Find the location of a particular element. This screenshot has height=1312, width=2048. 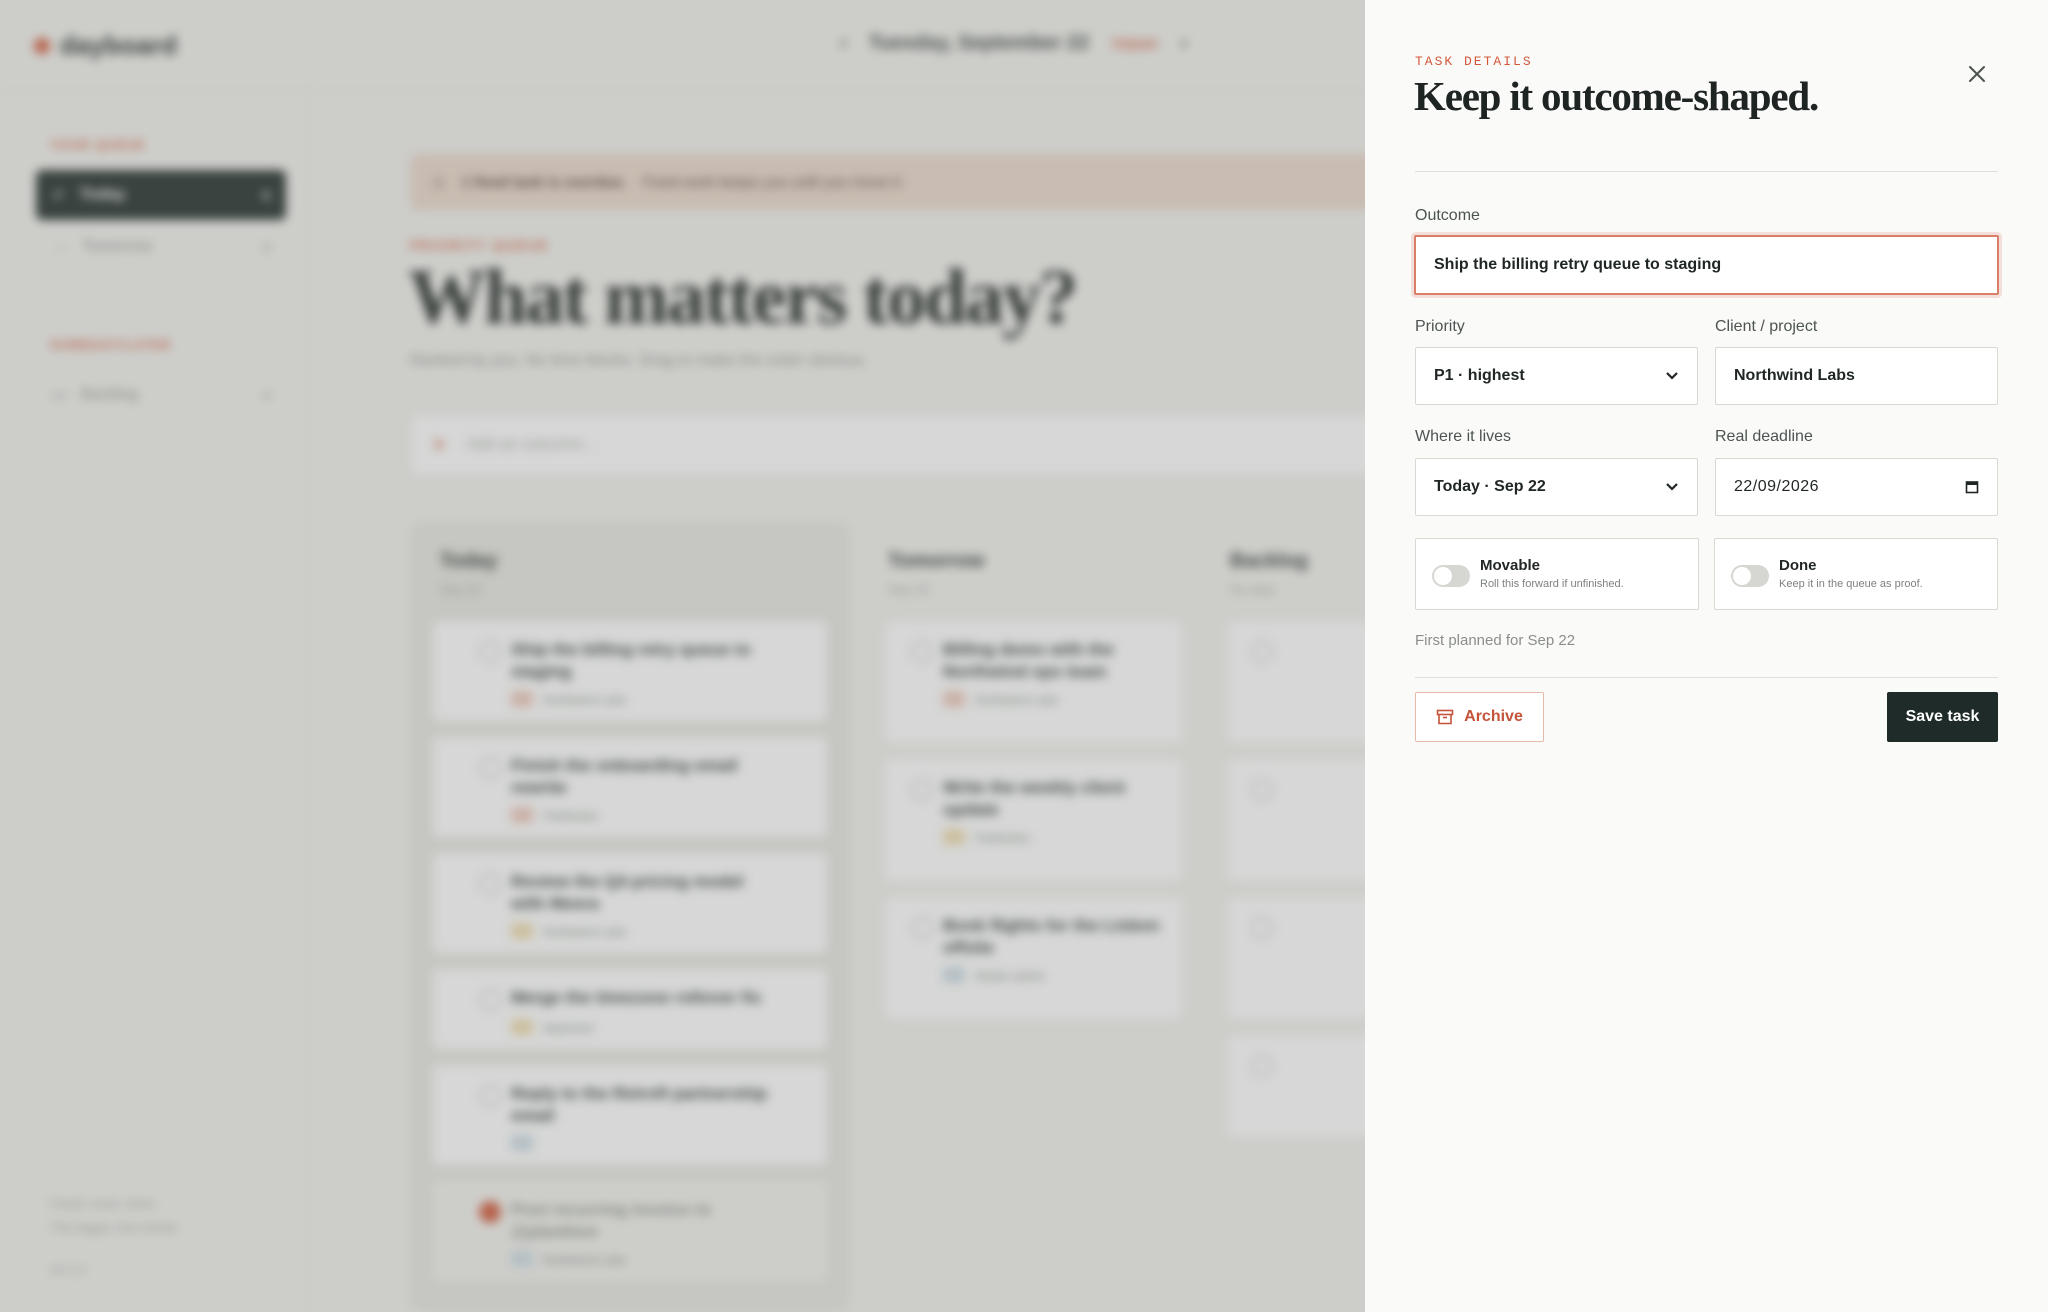

drawer-title: Keep it outcome-shaped. is located at coordinates (1616, 96).